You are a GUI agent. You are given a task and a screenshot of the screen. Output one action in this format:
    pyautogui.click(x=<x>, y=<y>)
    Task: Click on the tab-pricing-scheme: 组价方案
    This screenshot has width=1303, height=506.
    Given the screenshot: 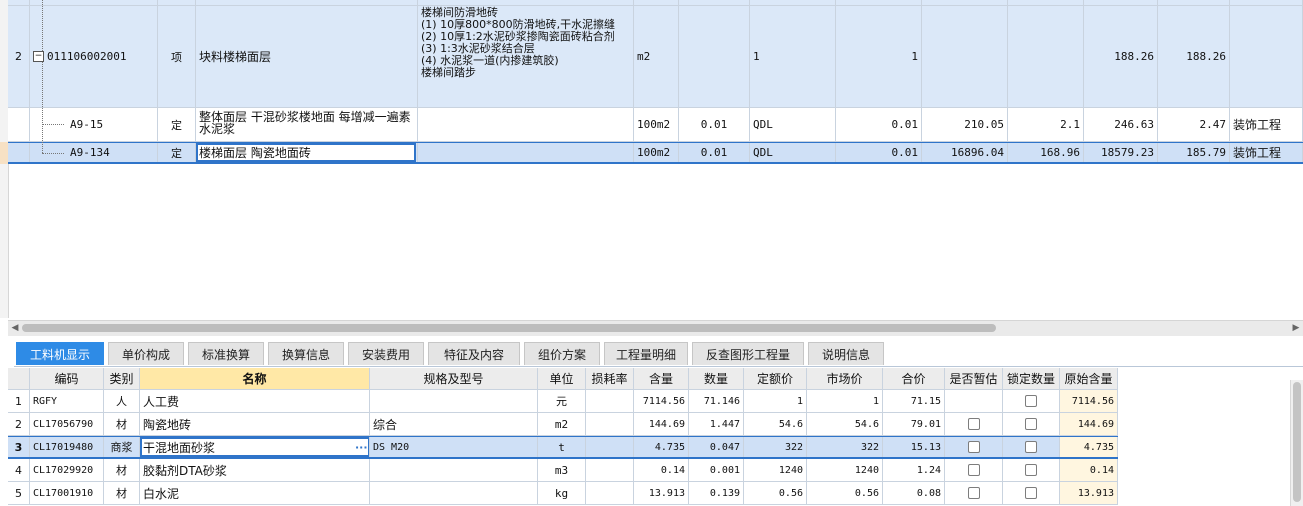 What is the action you would take?
    pyautogui.click(x=562, y=353)
    